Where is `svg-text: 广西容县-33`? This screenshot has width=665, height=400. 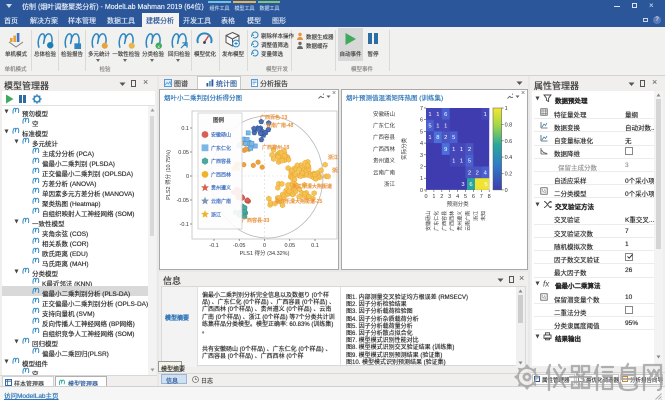 svg-text: 广西容县-33 is located at coordinates (255, 220).